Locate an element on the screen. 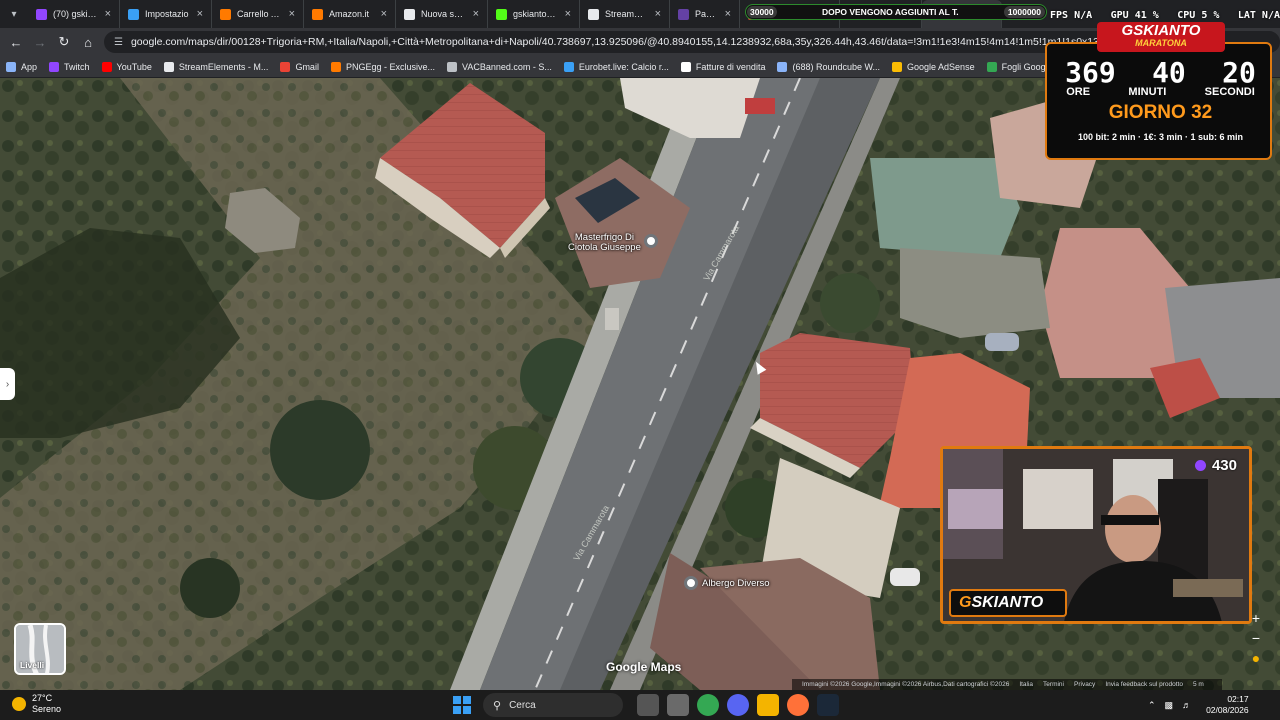 Image resolution: width=1280 pixels, height=720 pixels. performance-stats: FPS N/A GPU 41 % CPU 5 % LAT N/A is located at coordinates (1165, 15).